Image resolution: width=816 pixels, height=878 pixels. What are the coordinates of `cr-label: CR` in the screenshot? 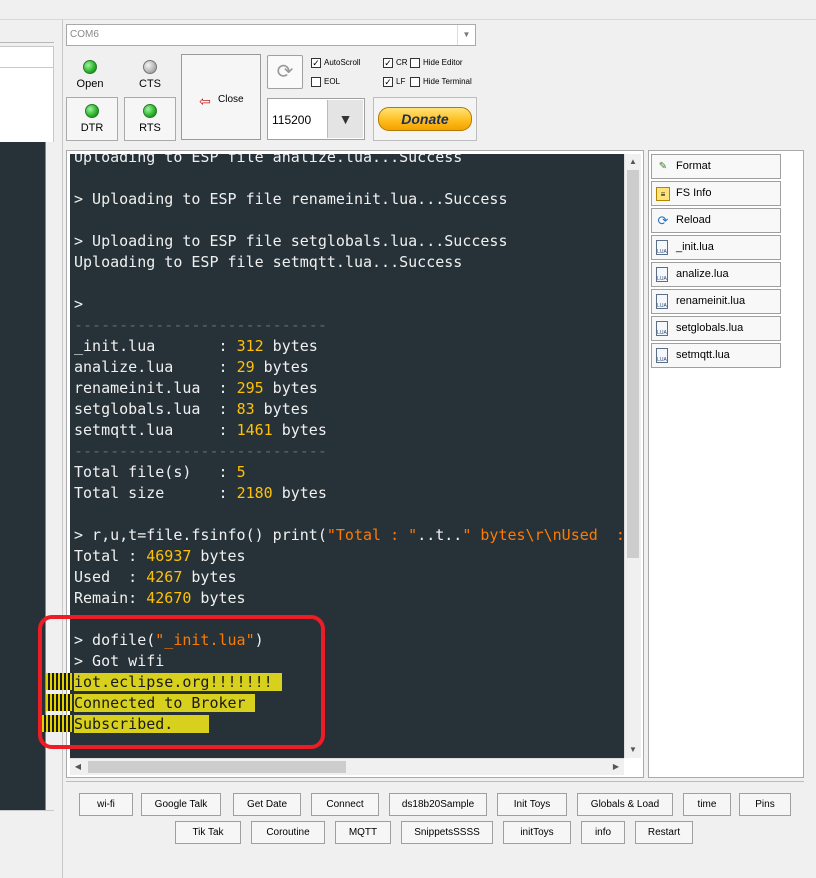 It's located at (402, 62).